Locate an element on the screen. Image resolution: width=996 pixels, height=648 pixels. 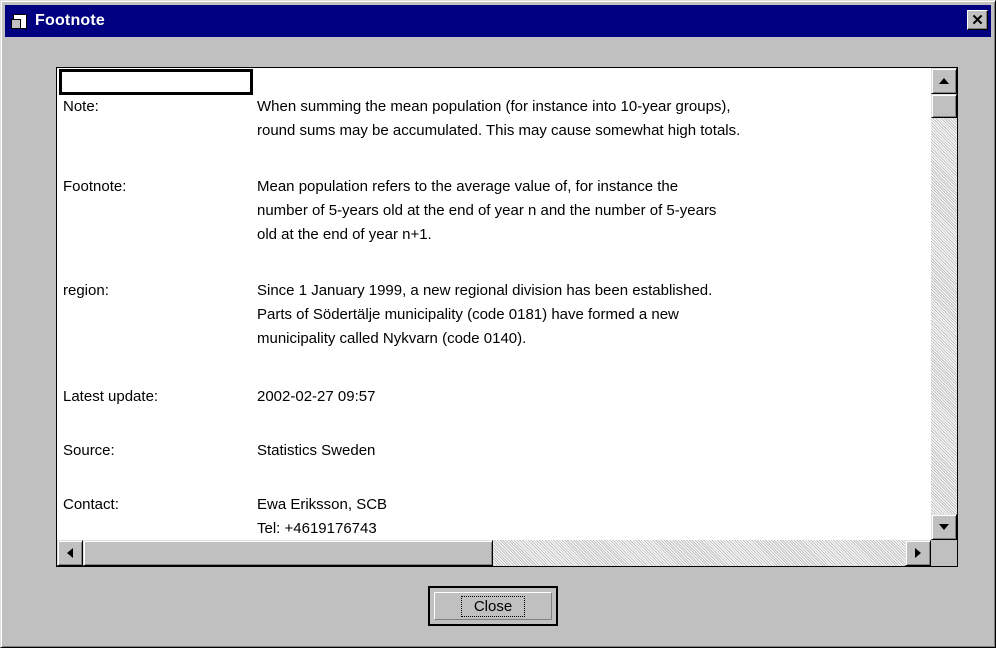
scroll-up-button is located at coordinates (944, 81).